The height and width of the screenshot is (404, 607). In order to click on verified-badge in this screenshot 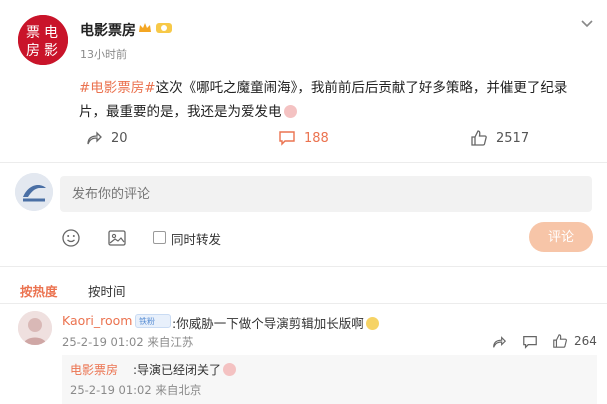, I will do `click(156, 28)`.